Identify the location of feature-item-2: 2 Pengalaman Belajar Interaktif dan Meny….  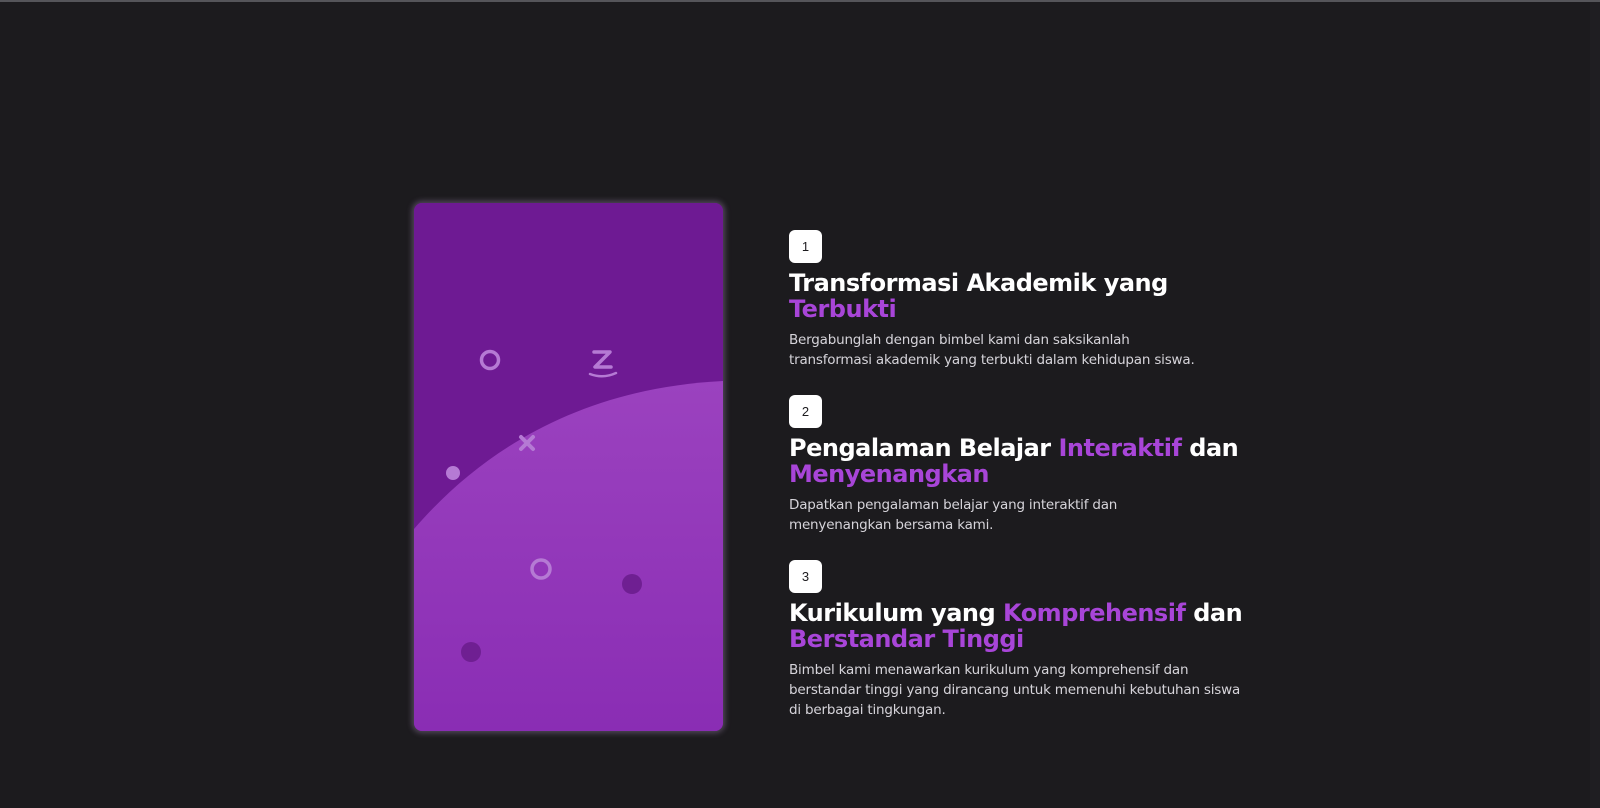
(1019, 465).